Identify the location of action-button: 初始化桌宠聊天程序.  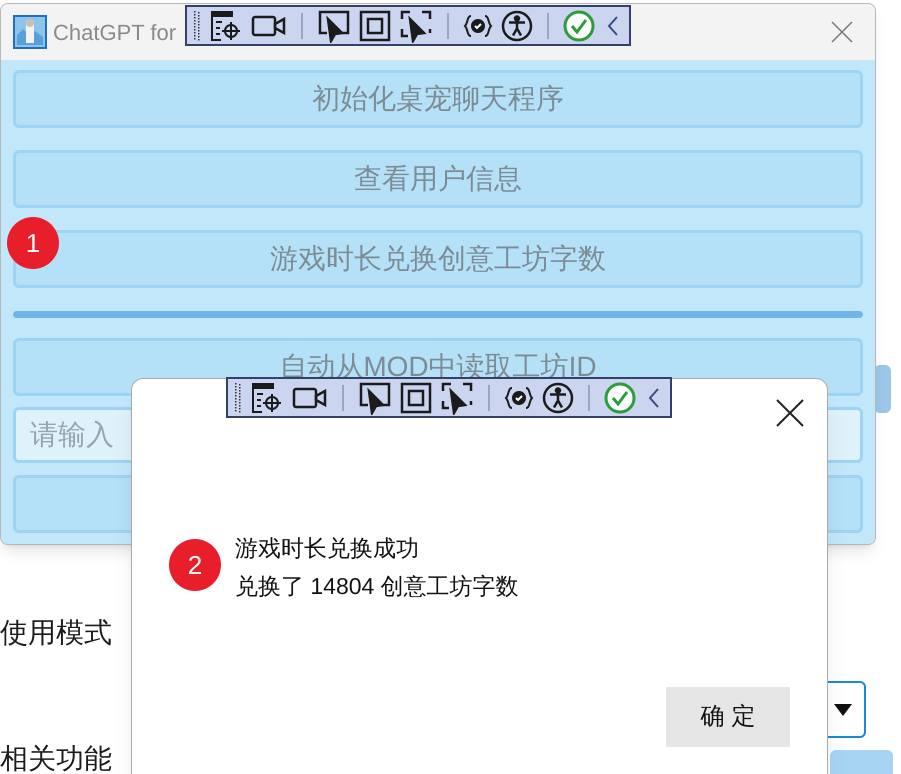
(438, 99).